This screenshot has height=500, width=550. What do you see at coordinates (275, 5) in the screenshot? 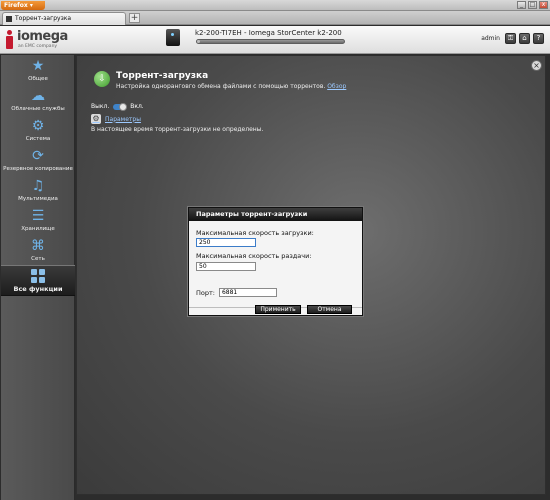
I see `browser-titlebar: Firefox ▾ _ □ x` at bounding box center [275, 5].